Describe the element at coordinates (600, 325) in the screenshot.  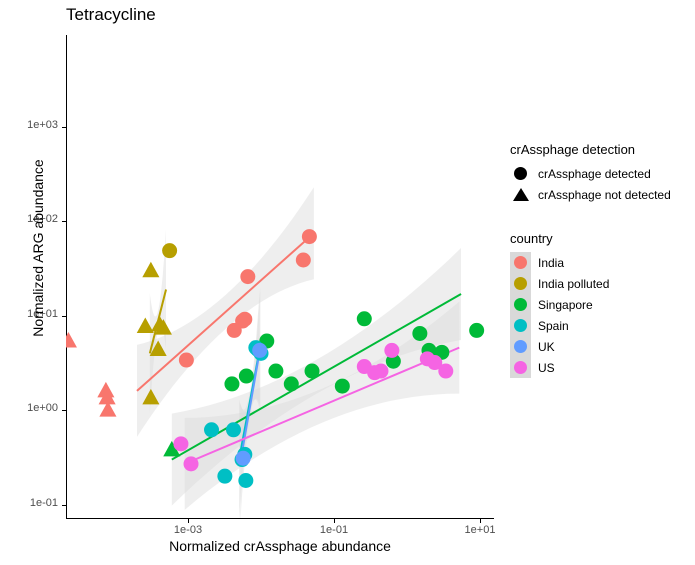
I see `legend-item-spain: Spain` at that location.